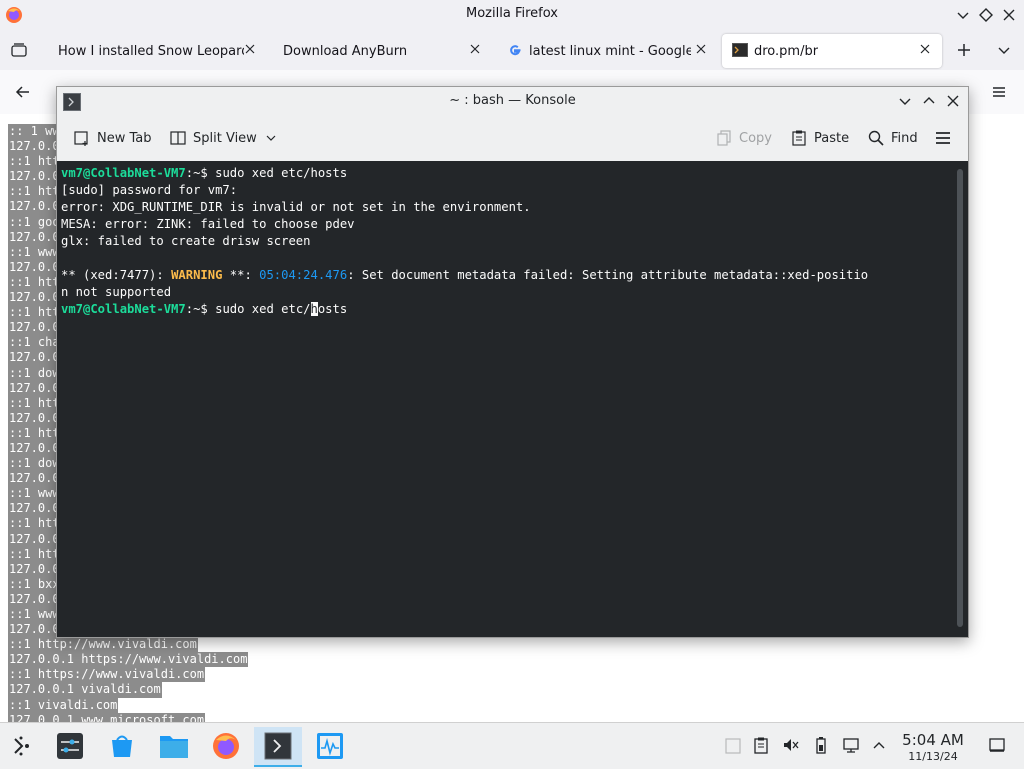 Image resolution: width=1024 pixels, height=769 pixels. Describe the element at coordinates (82, 138) in the screenshot. I see `new-tab-icon` at that location.